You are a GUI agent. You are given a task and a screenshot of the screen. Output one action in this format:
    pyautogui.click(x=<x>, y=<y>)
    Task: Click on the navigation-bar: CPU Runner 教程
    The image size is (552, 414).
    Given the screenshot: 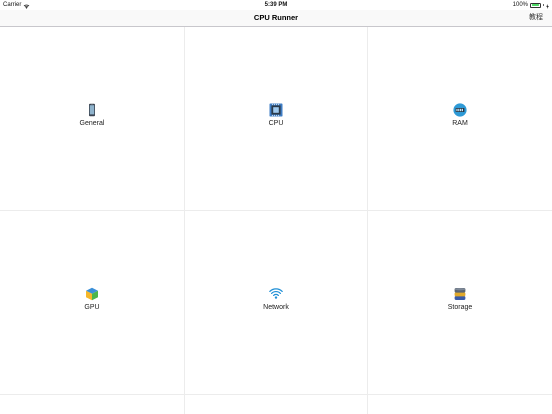 What is the action you would take?
    pyautogui.click(x=276, y=18)
    